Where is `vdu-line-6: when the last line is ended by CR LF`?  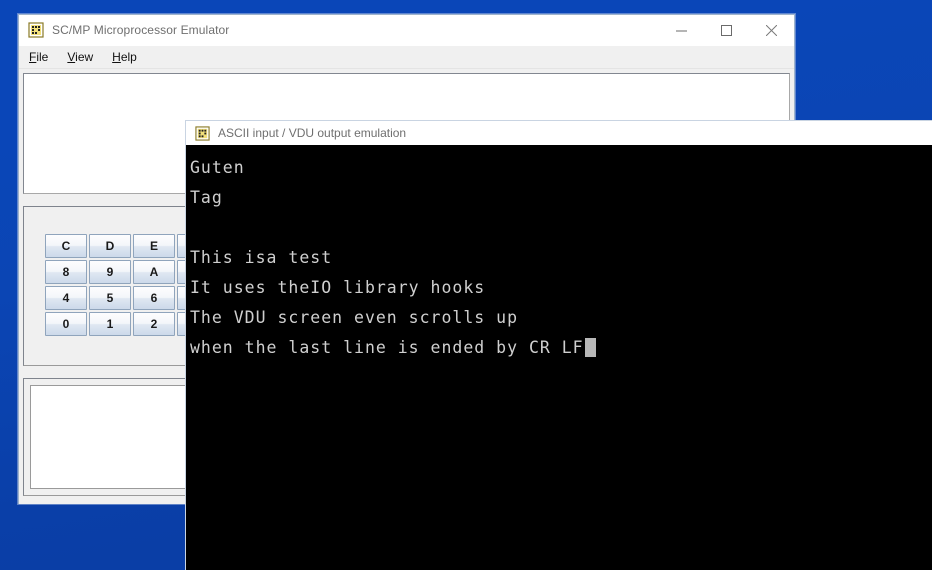 vdu-line-6: when the last line is ended by CR LF is located at coordinates (559, 348).